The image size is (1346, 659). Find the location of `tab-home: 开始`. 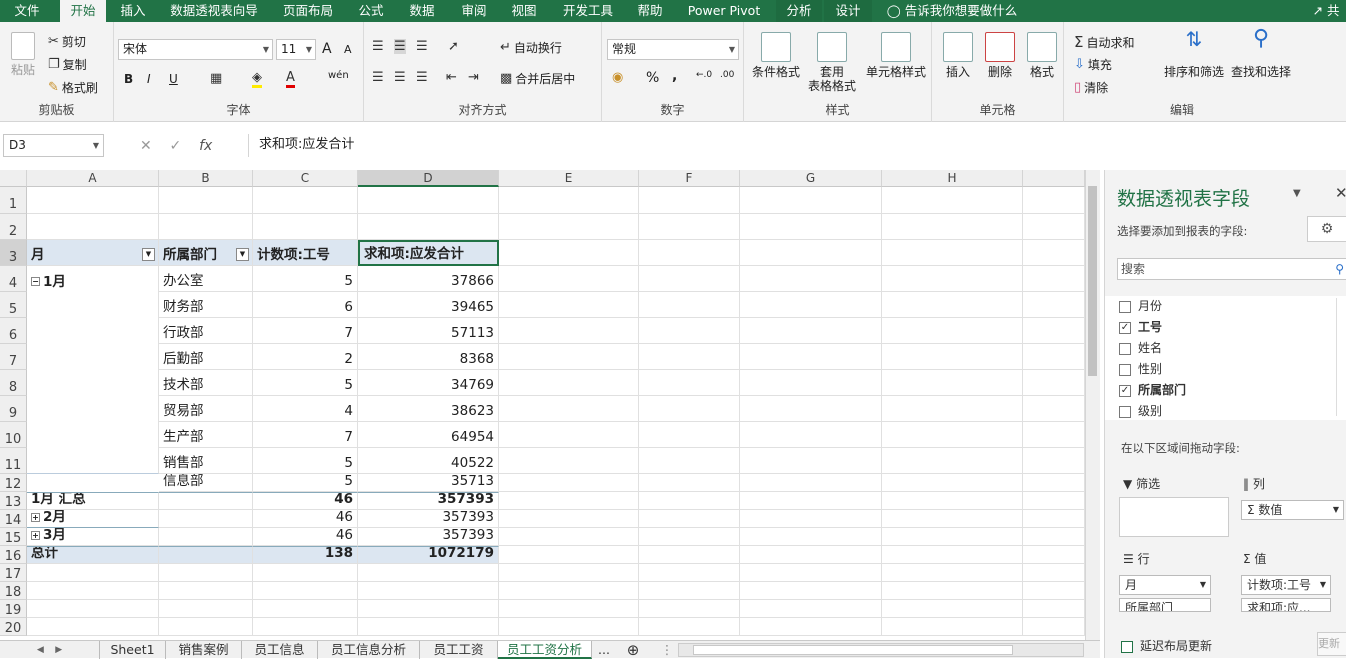

tab-home: 开始 is located at coordinates (83, 11).